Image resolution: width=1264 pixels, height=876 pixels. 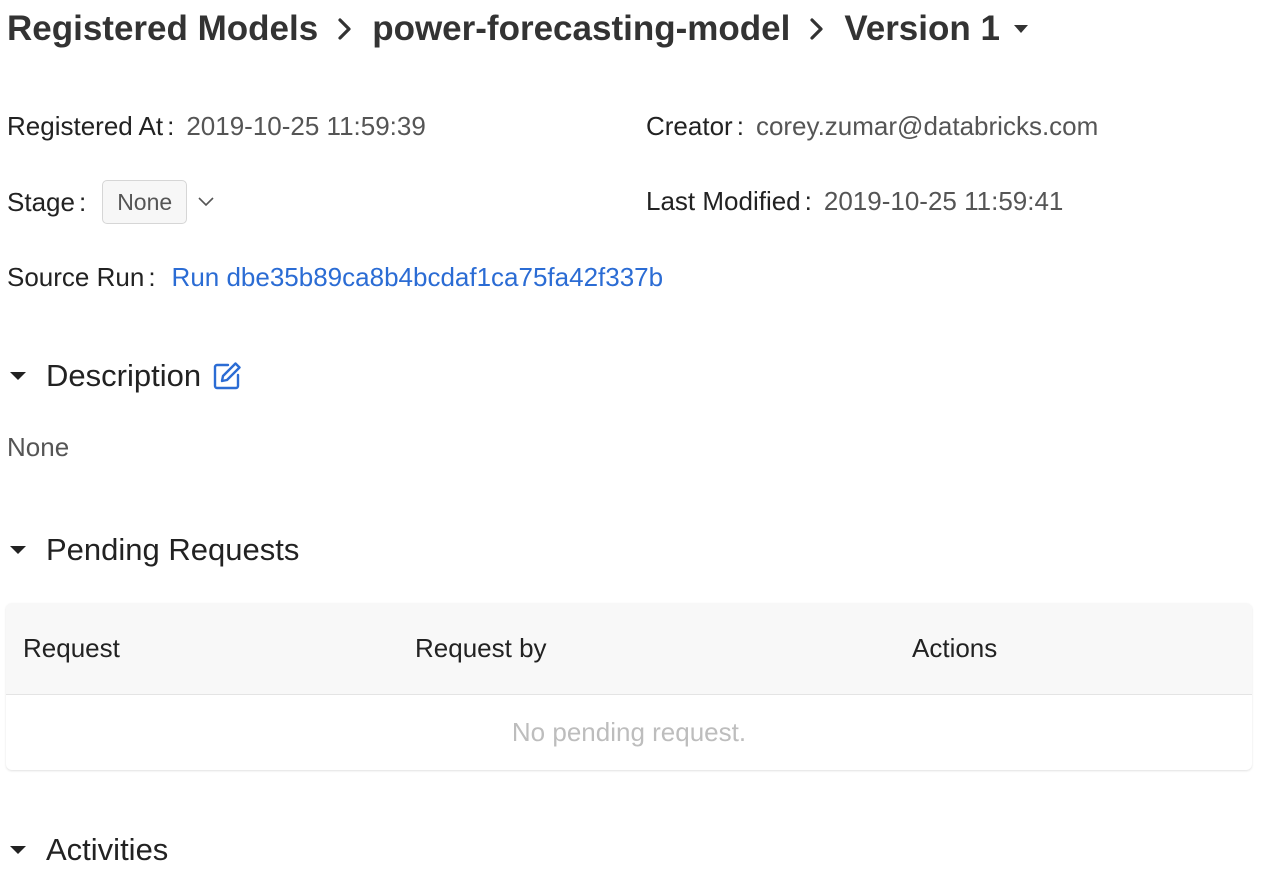 I want to click on description-body: None, so click(x=38, y=447).